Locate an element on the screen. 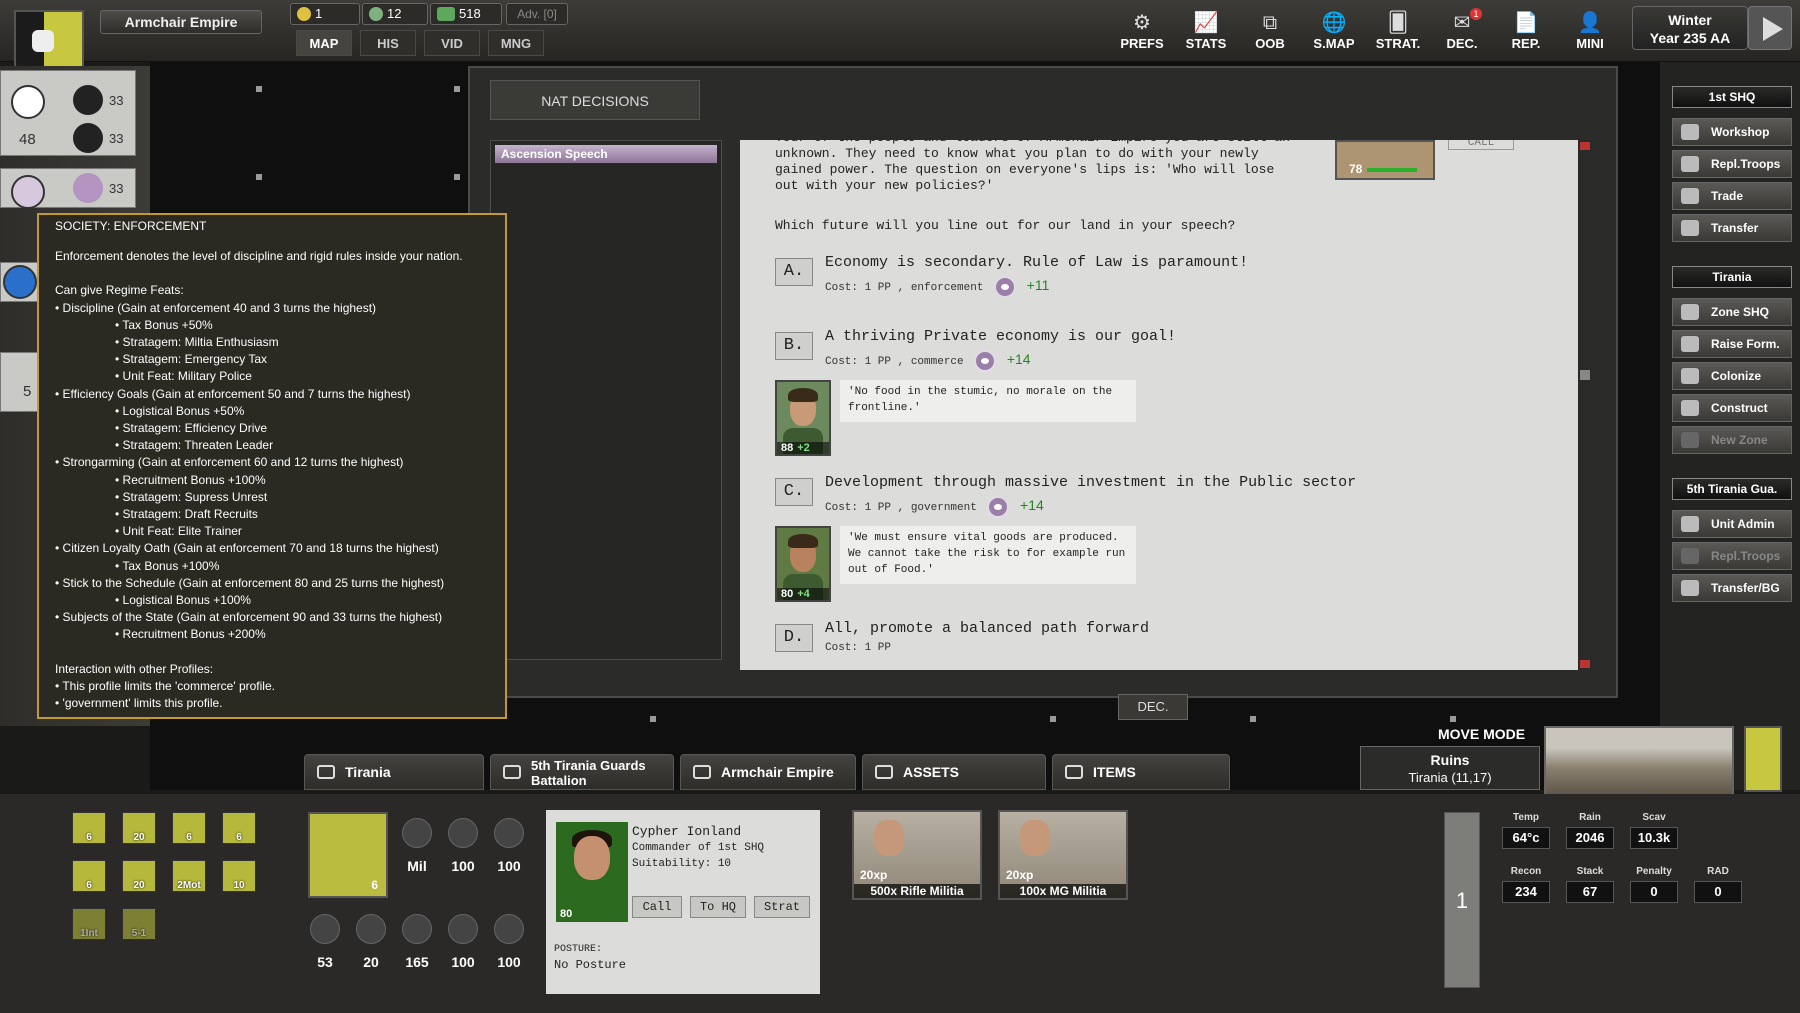  commander-role: Commander of 1st SHQ is located at coordinates (698, 848).